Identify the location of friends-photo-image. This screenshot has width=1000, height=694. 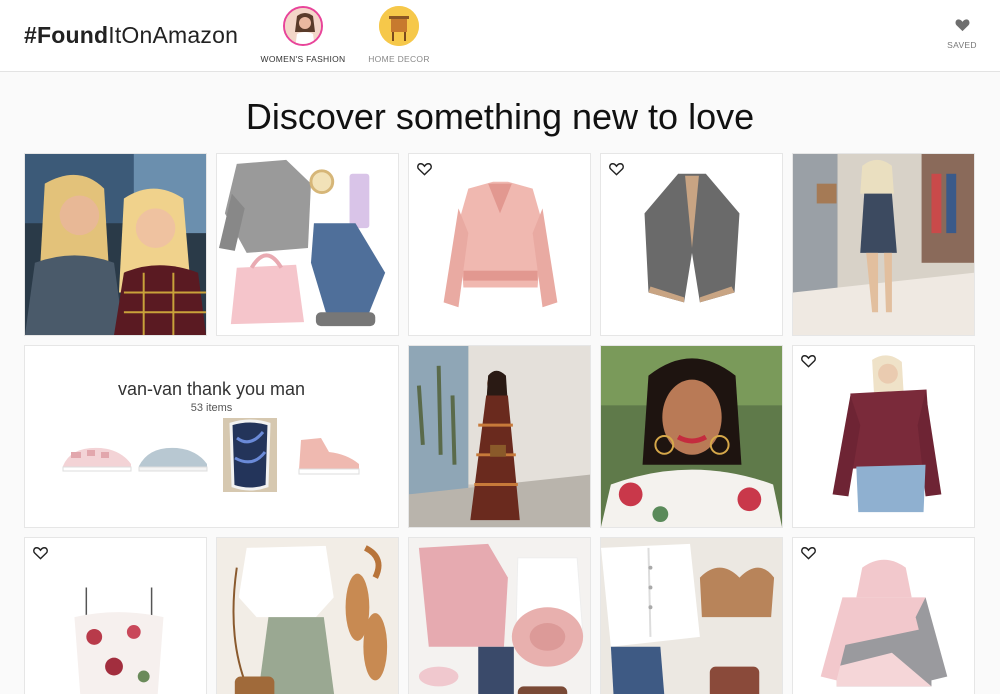
(115, 244).